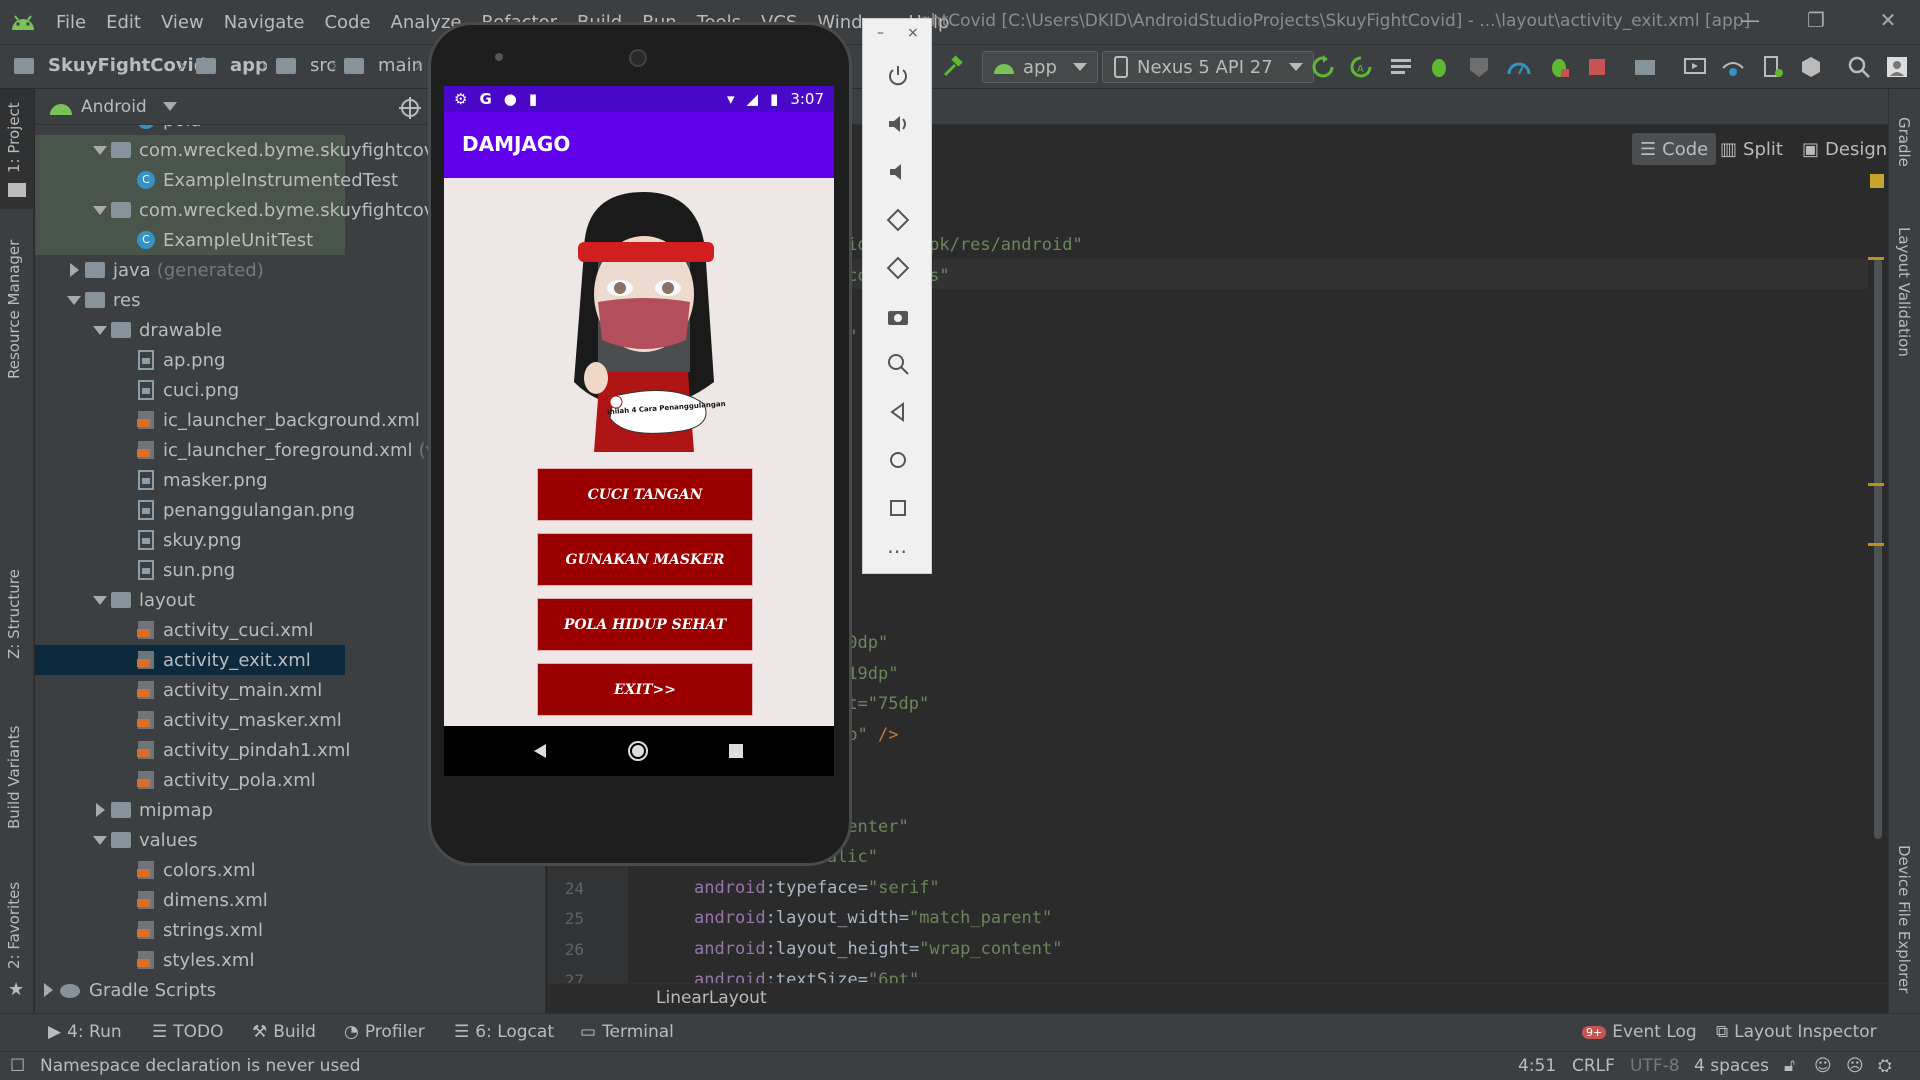  What do you see at coordinates (898, 316) in the screenshot?
I see `camera-icon` at bounding box center [898, 316].